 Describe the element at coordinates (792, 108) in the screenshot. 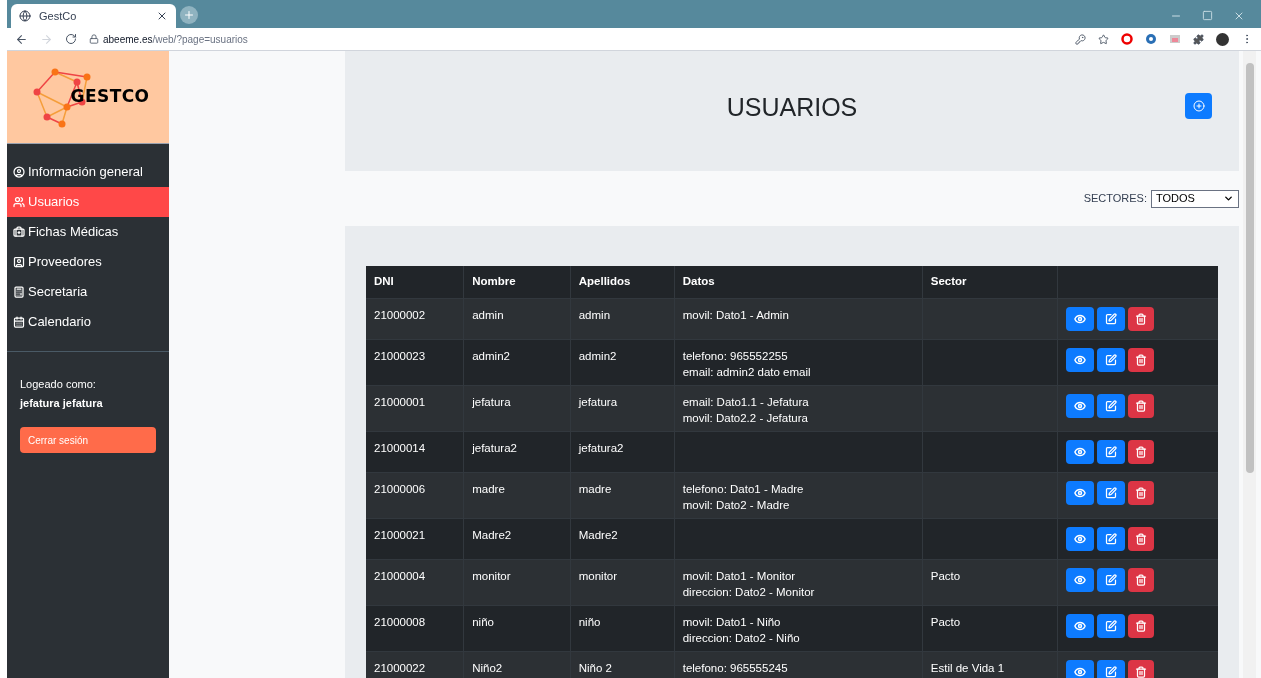

I see `page-title: USUARIOS` at that location.